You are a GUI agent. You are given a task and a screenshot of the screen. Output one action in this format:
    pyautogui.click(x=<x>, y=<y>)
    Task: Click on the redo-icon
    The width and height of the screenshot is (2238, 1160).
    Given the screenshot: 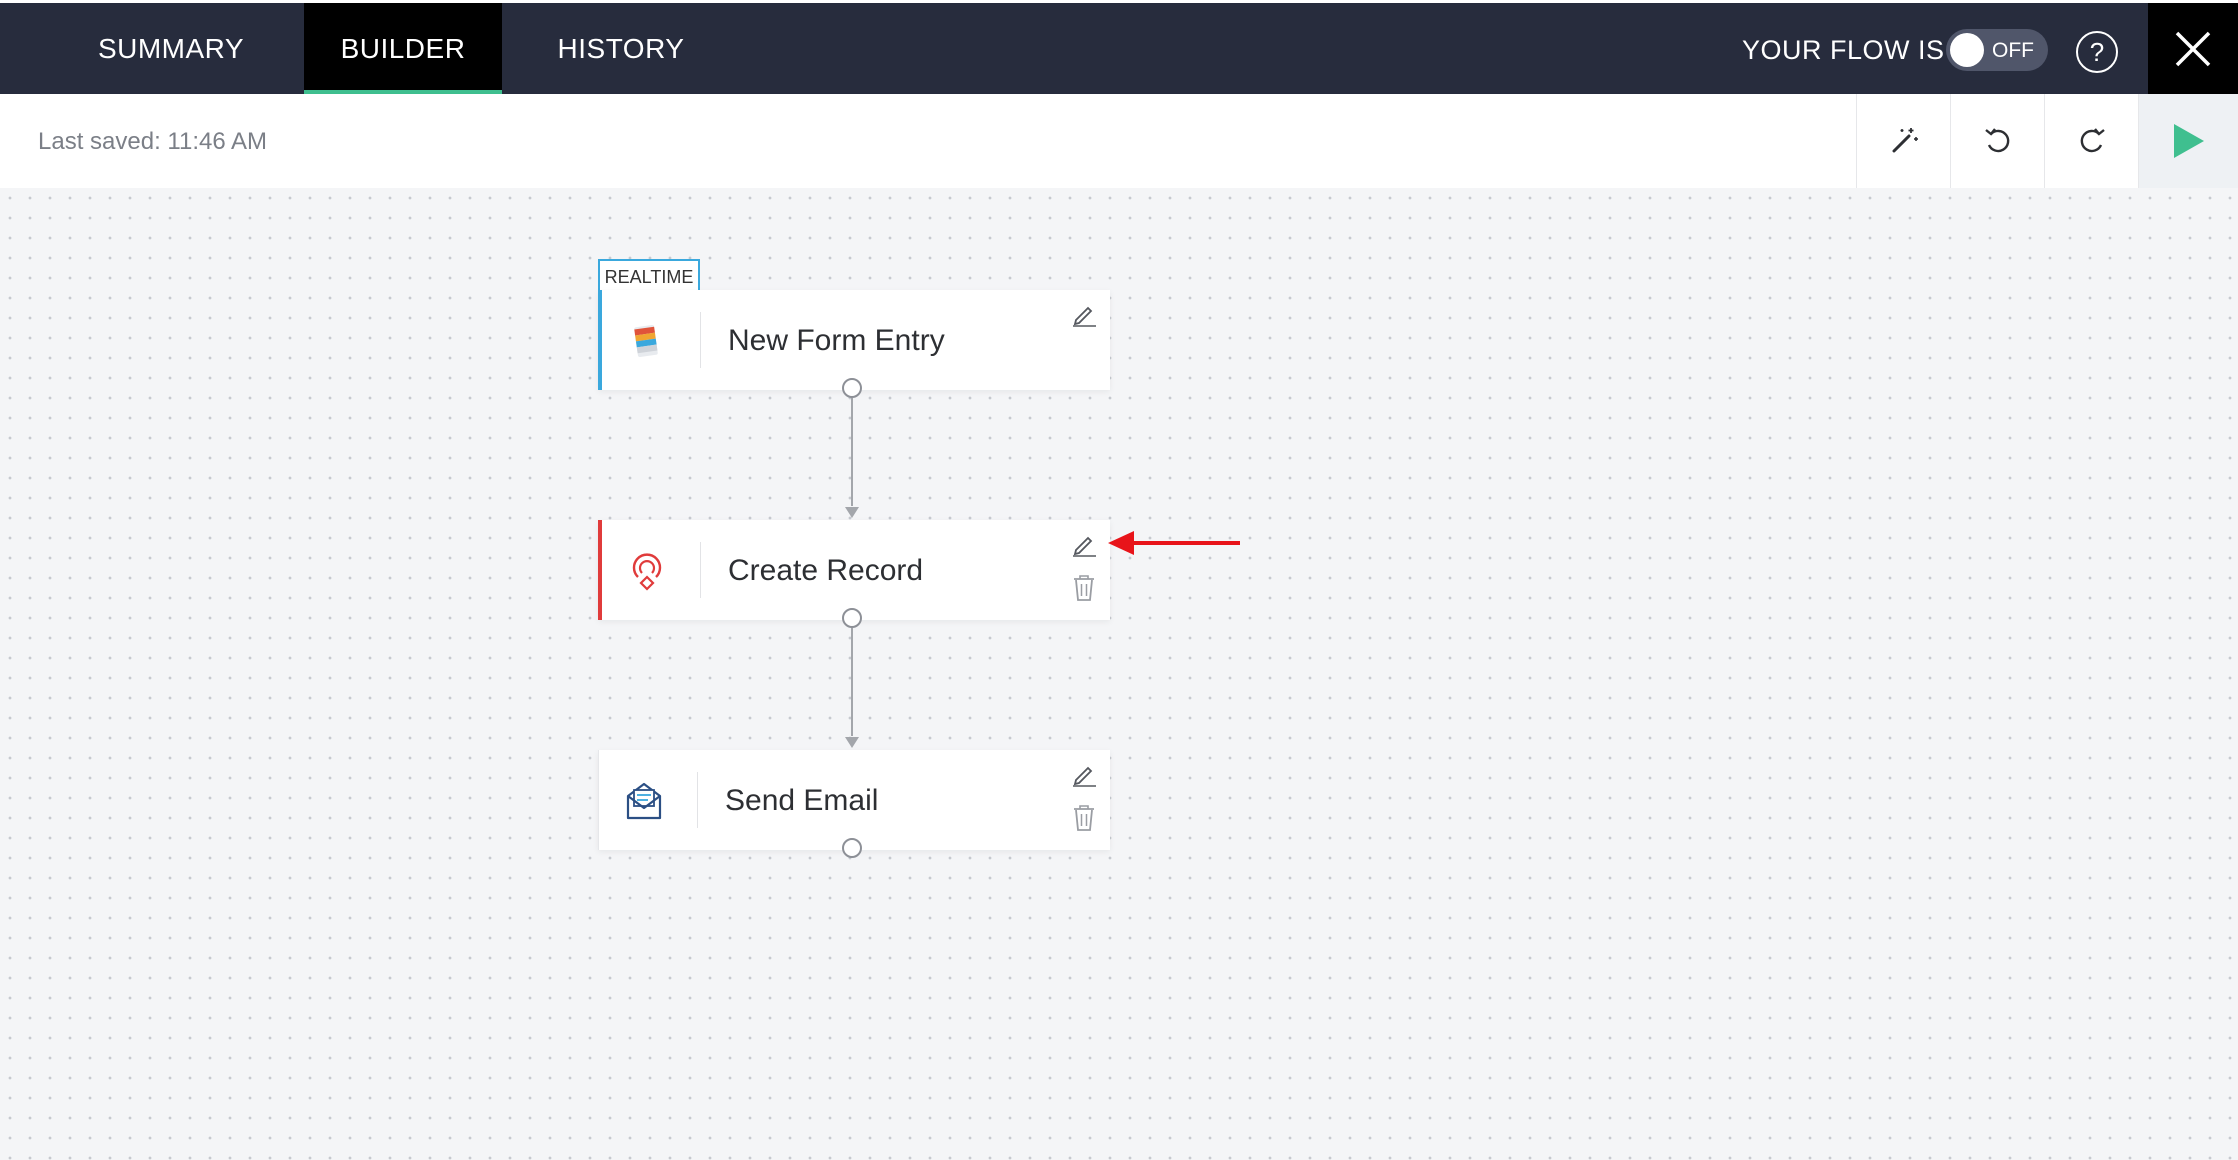 What is the action you would take?
    pyautogui.click(x=2092, y=140)
    